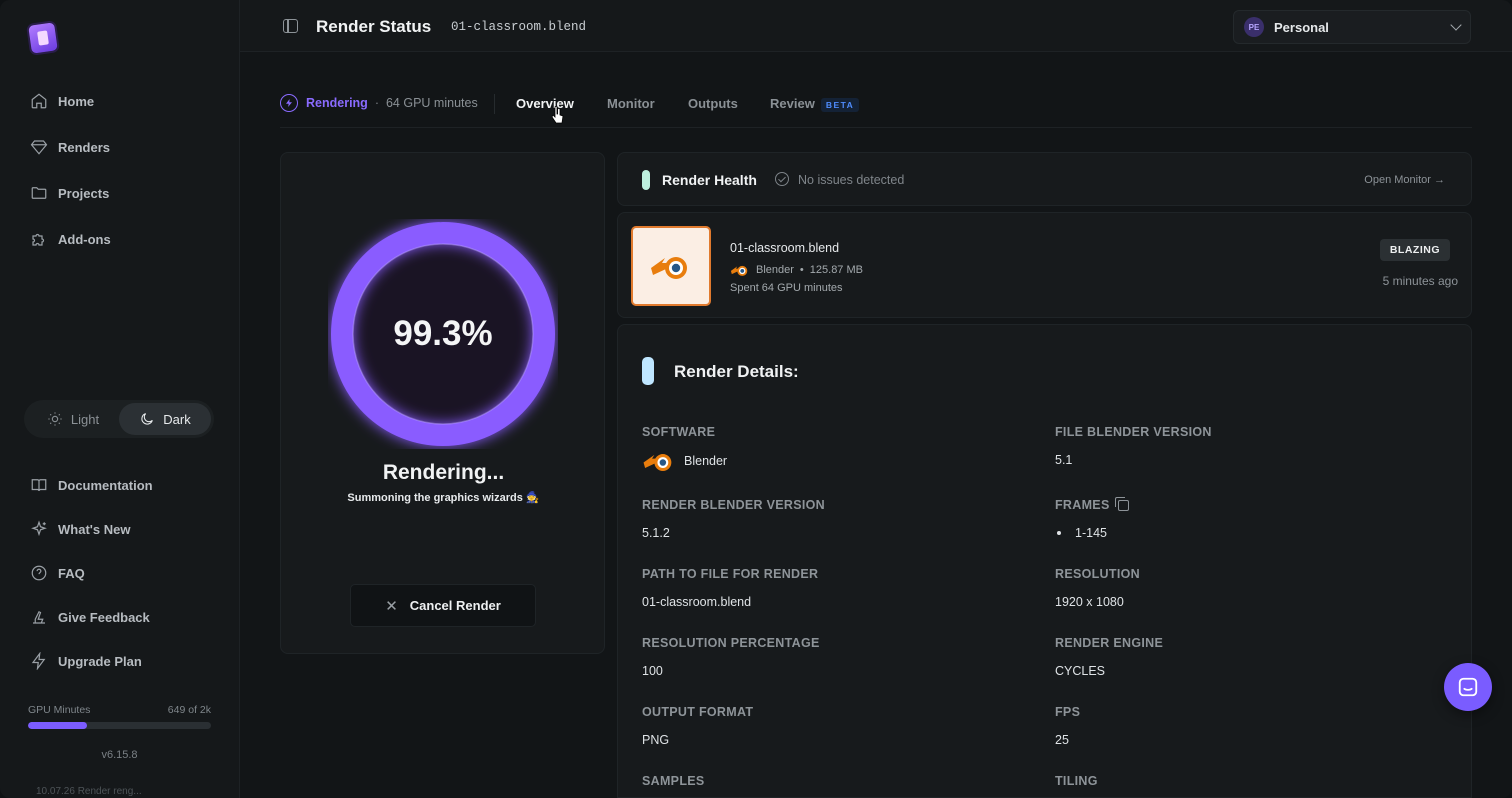 The height and width of the screenshot is (798, 1512). Describe the element at coordinates (125, 239) in the screenshot. I see `sidebar-item-addons: Add-ons` at that location.